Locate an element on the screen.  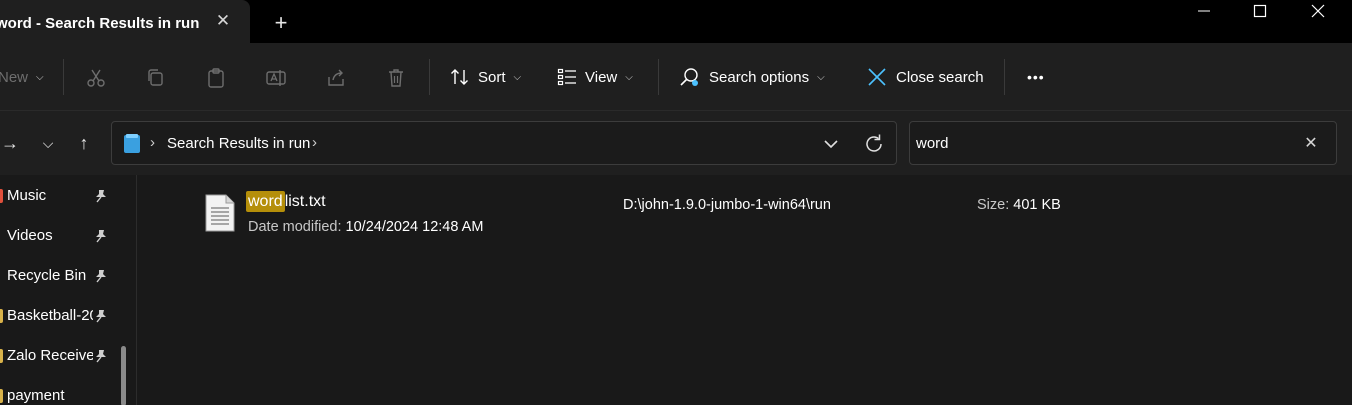
minimize-button is located at coordinates (1204, 12).